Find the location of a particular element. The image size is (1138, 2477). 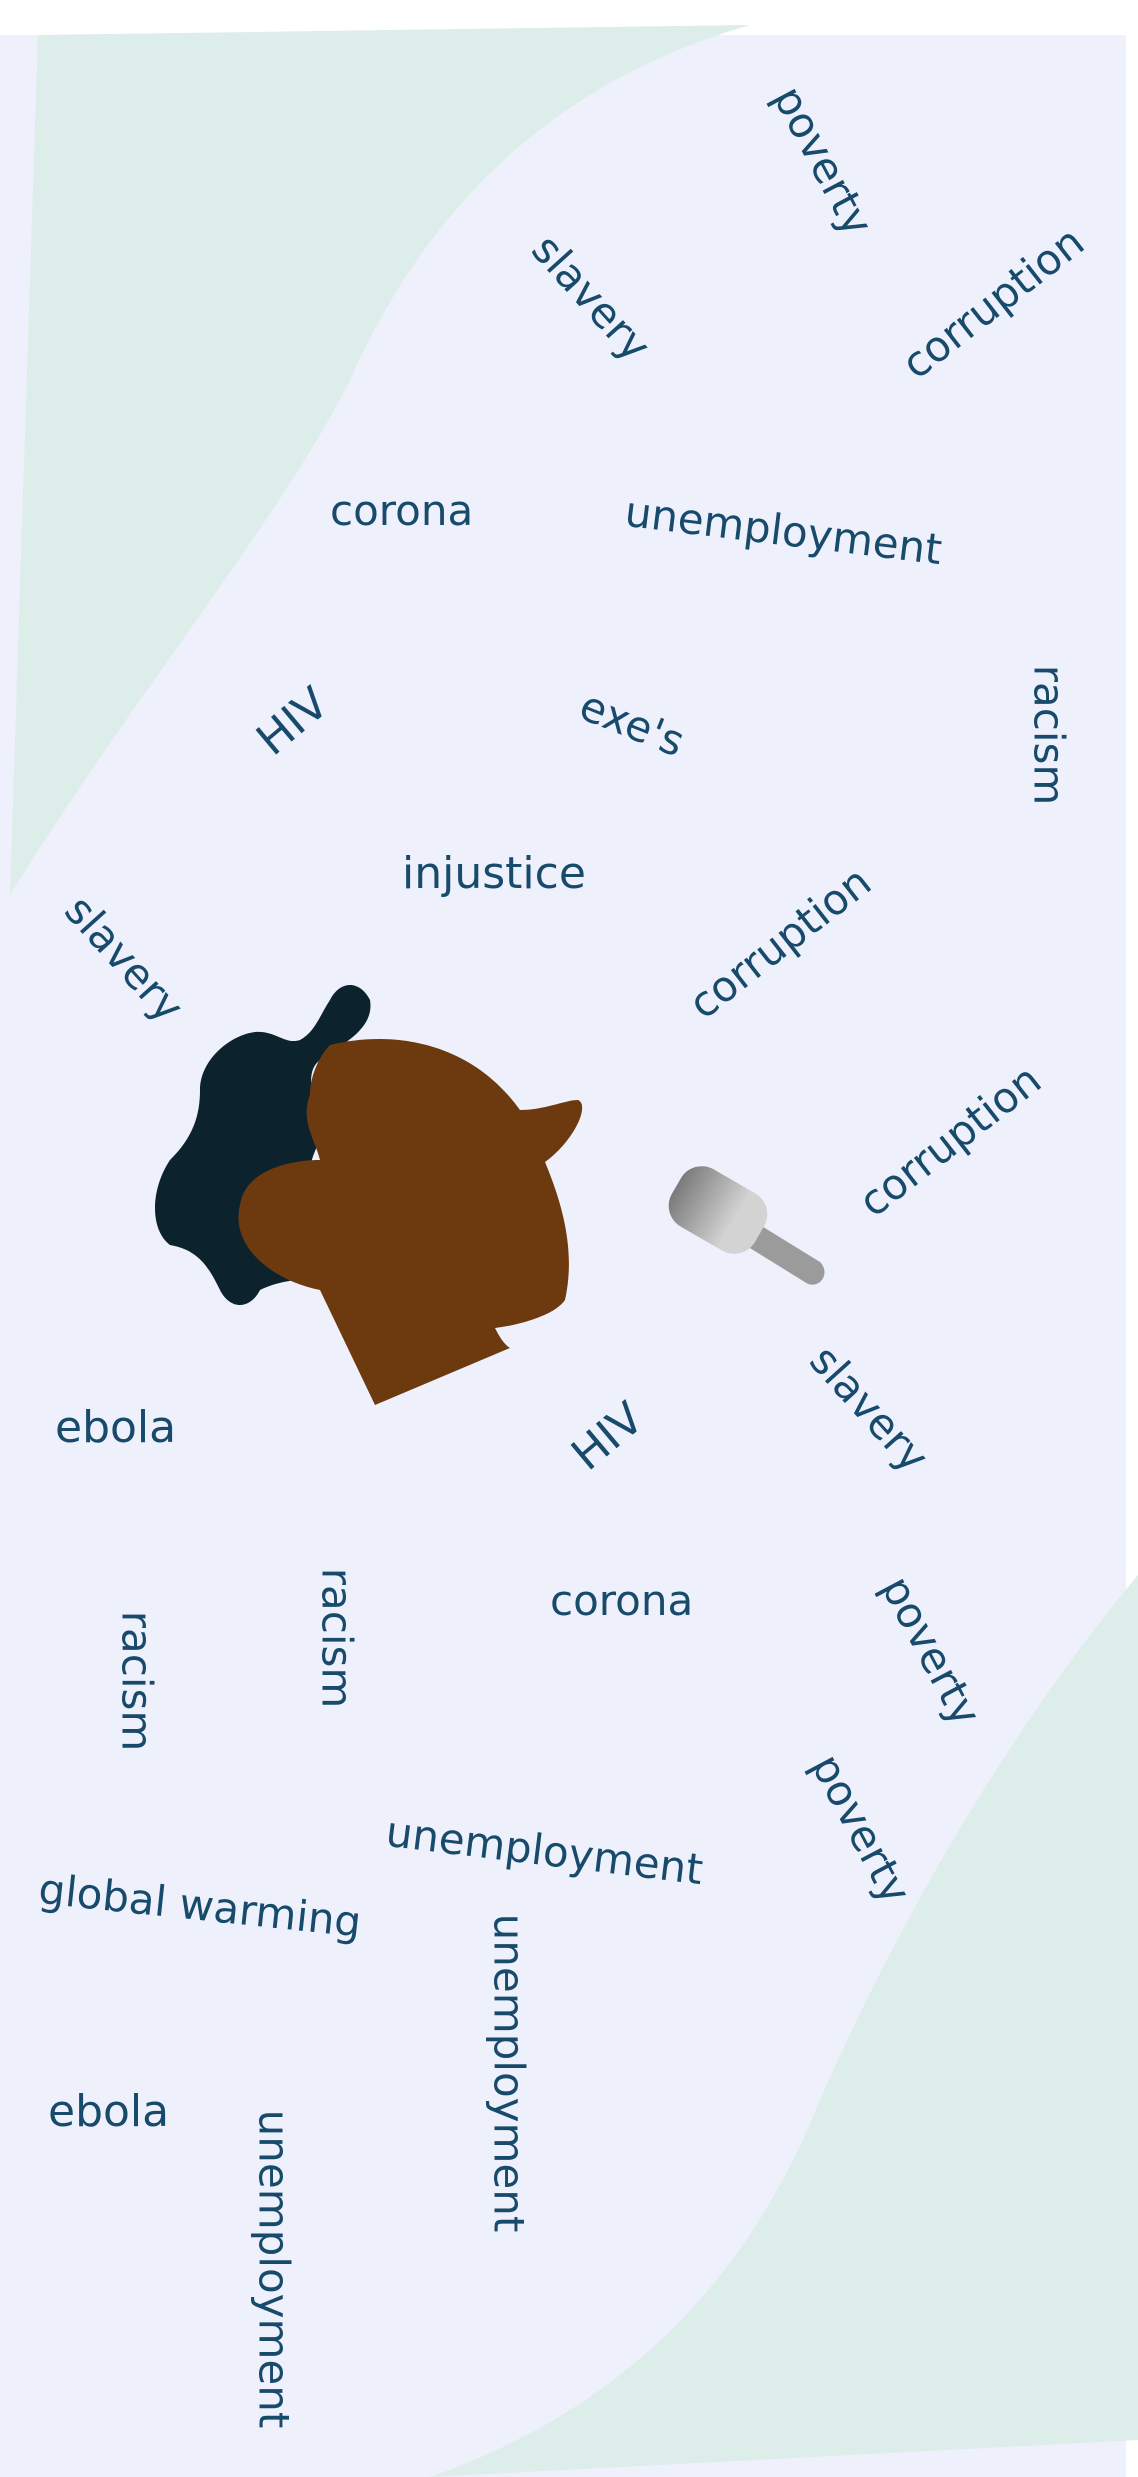

figure-layer is located at coordinates (490, 1195).